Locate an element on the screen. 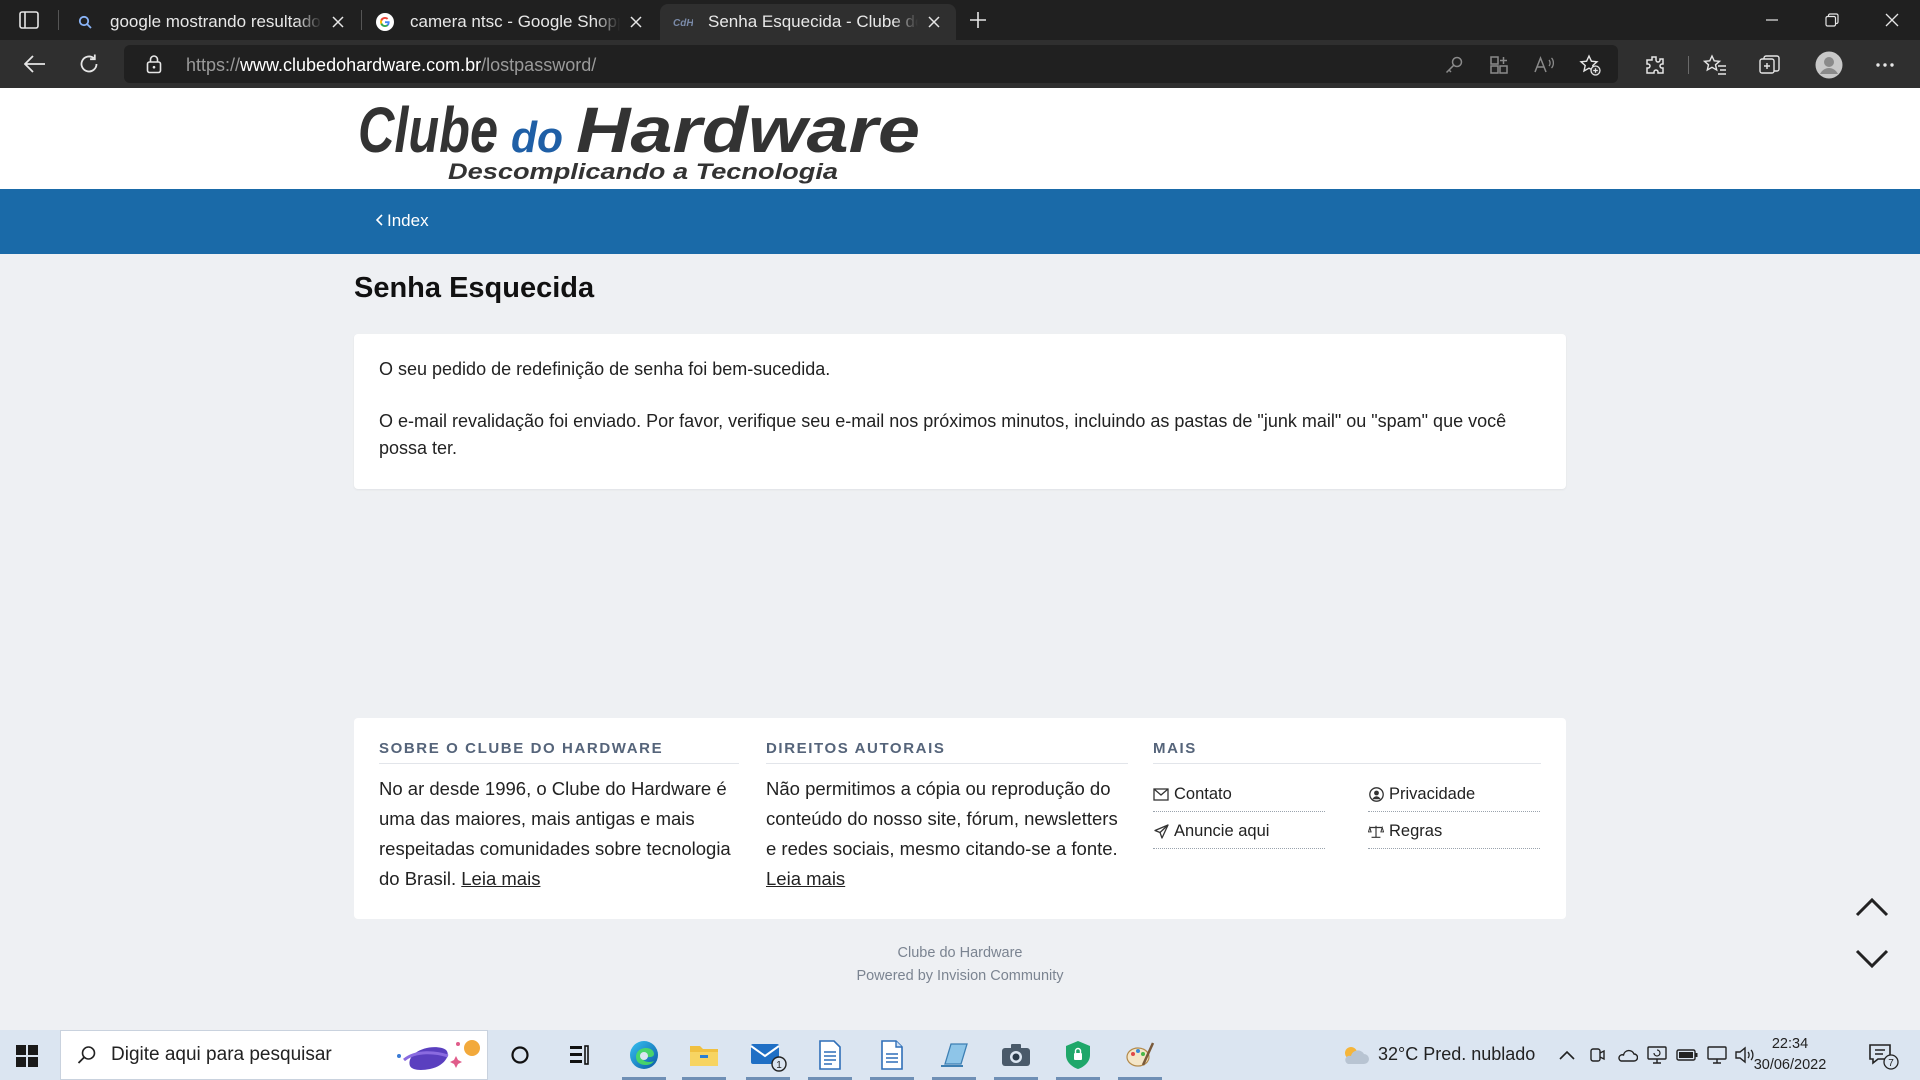 Image resolution: width=1920 pixels, height=1080 pixels. url-path: /lostpassword/ is located at coordinates (539, 65).